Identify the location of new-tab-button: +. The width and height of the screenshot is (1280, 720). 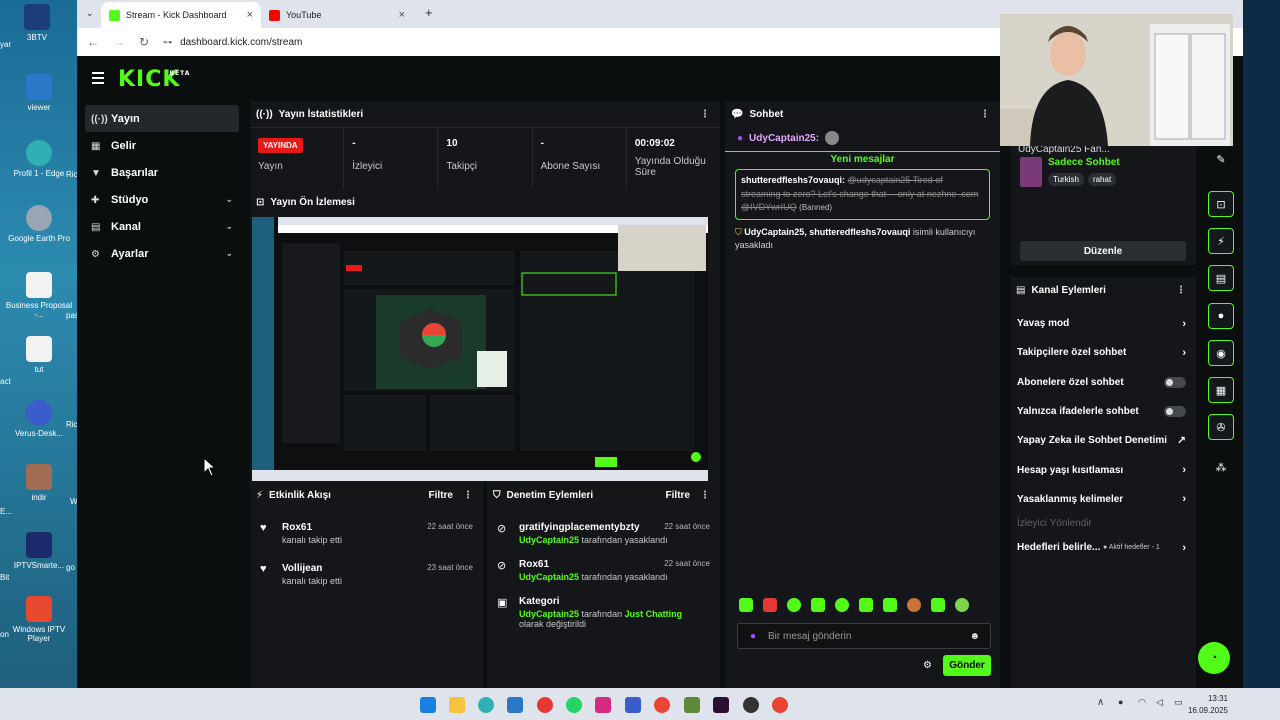
(429, 12).